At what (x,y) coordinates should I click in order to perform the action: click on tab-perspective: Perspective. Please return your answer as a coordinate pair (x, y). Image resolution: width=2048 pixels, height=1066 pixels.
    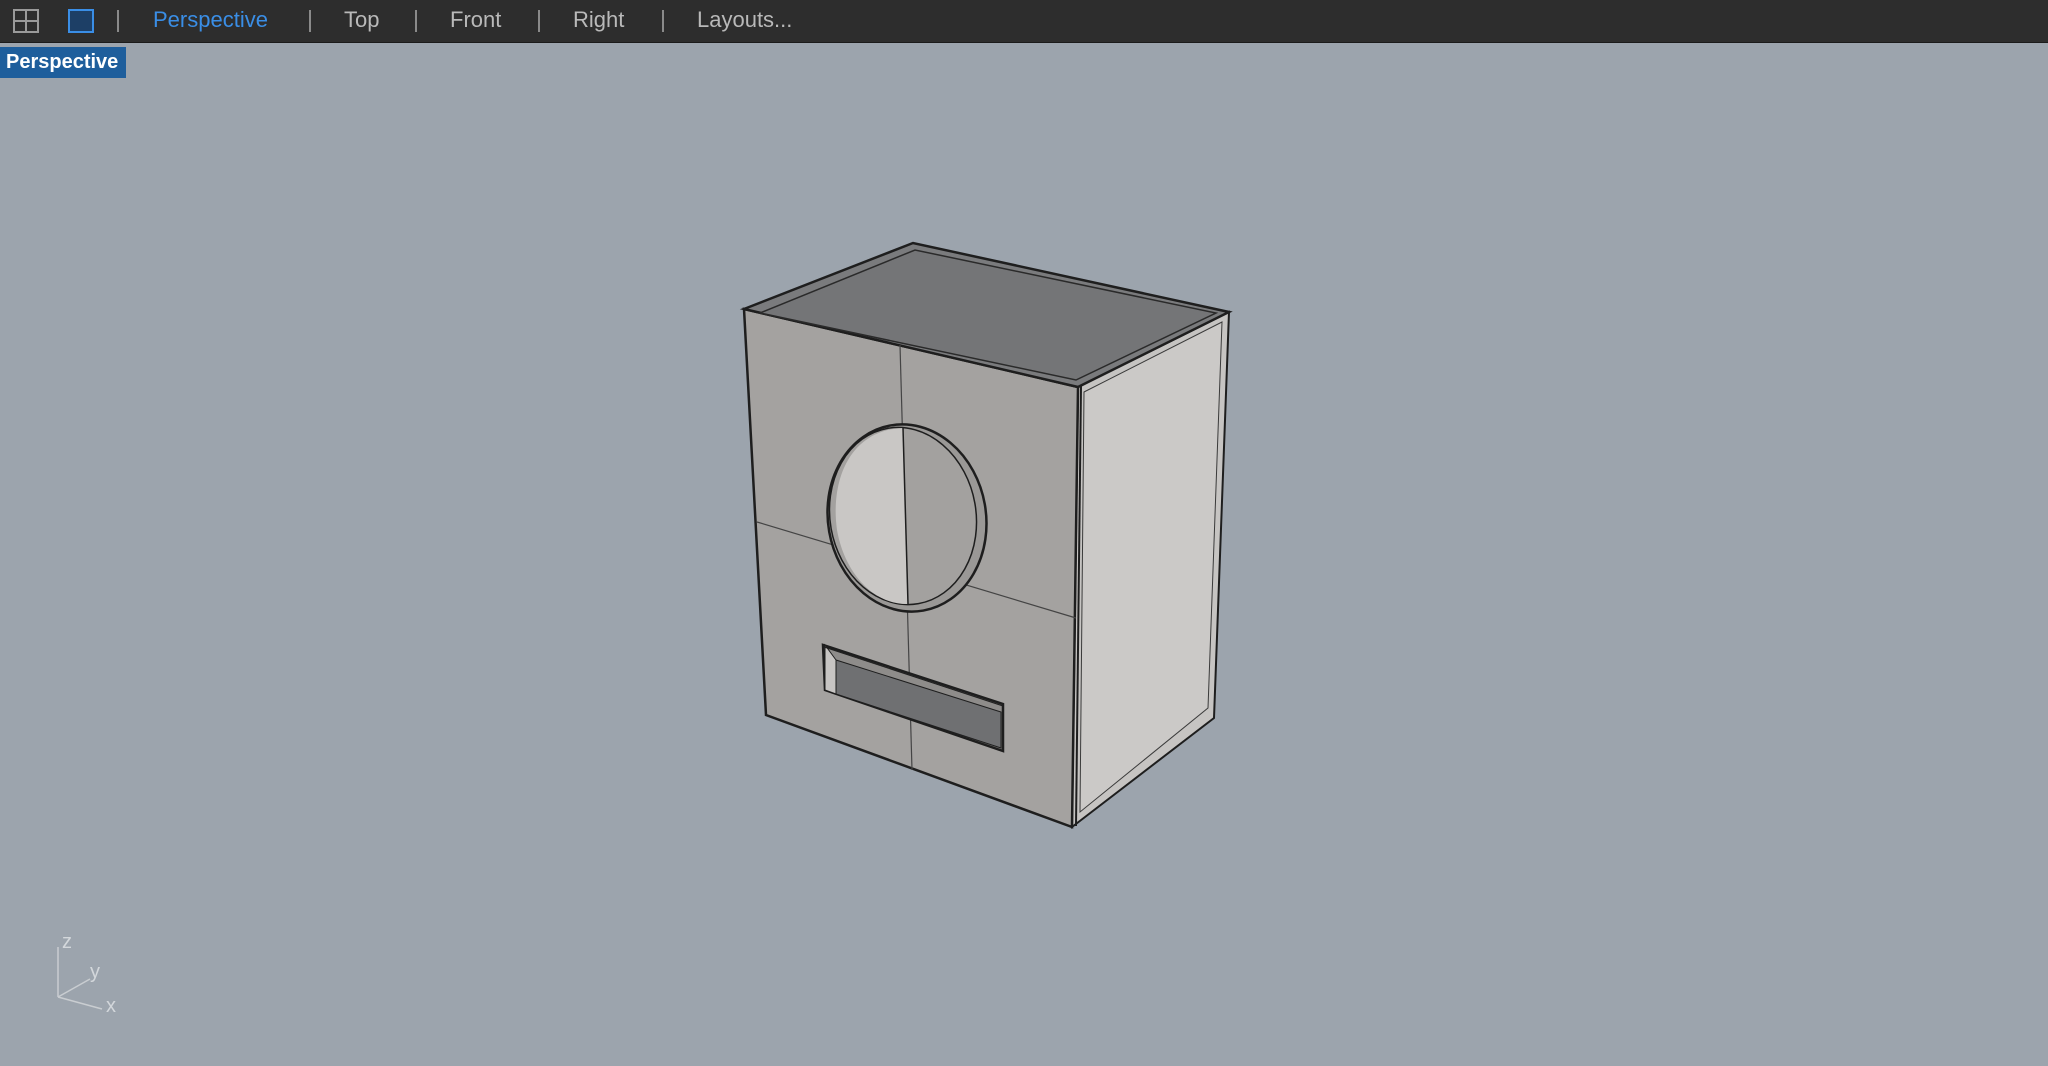
    Looking at the image, I should click on (210, 20).